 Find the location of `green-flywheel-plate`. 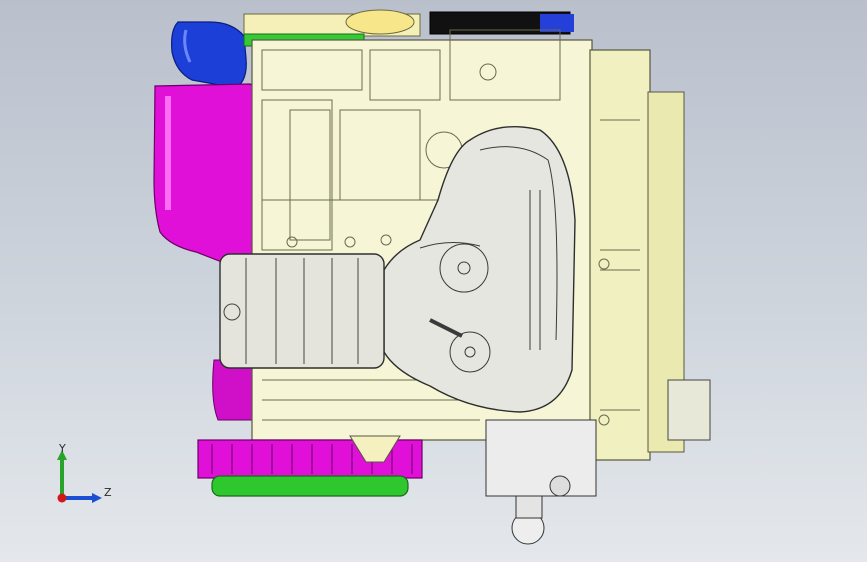

green-flywheel-plate is located at coordinates (310, 486).